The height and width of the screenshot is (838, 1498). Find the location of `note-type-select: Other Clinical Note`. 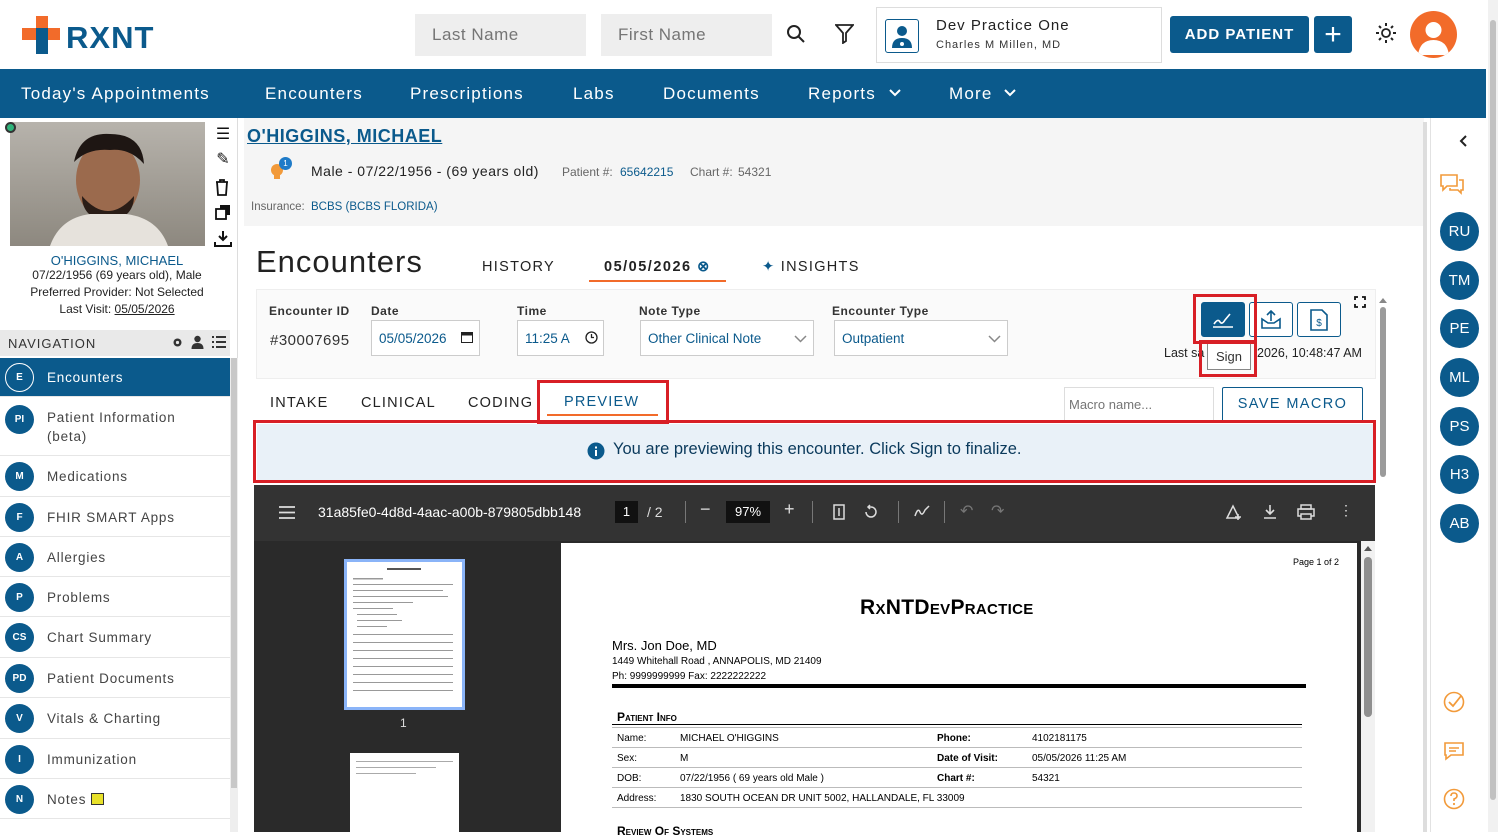

note-type-select: Other Clinical Note is located at coordinates (727, 338).